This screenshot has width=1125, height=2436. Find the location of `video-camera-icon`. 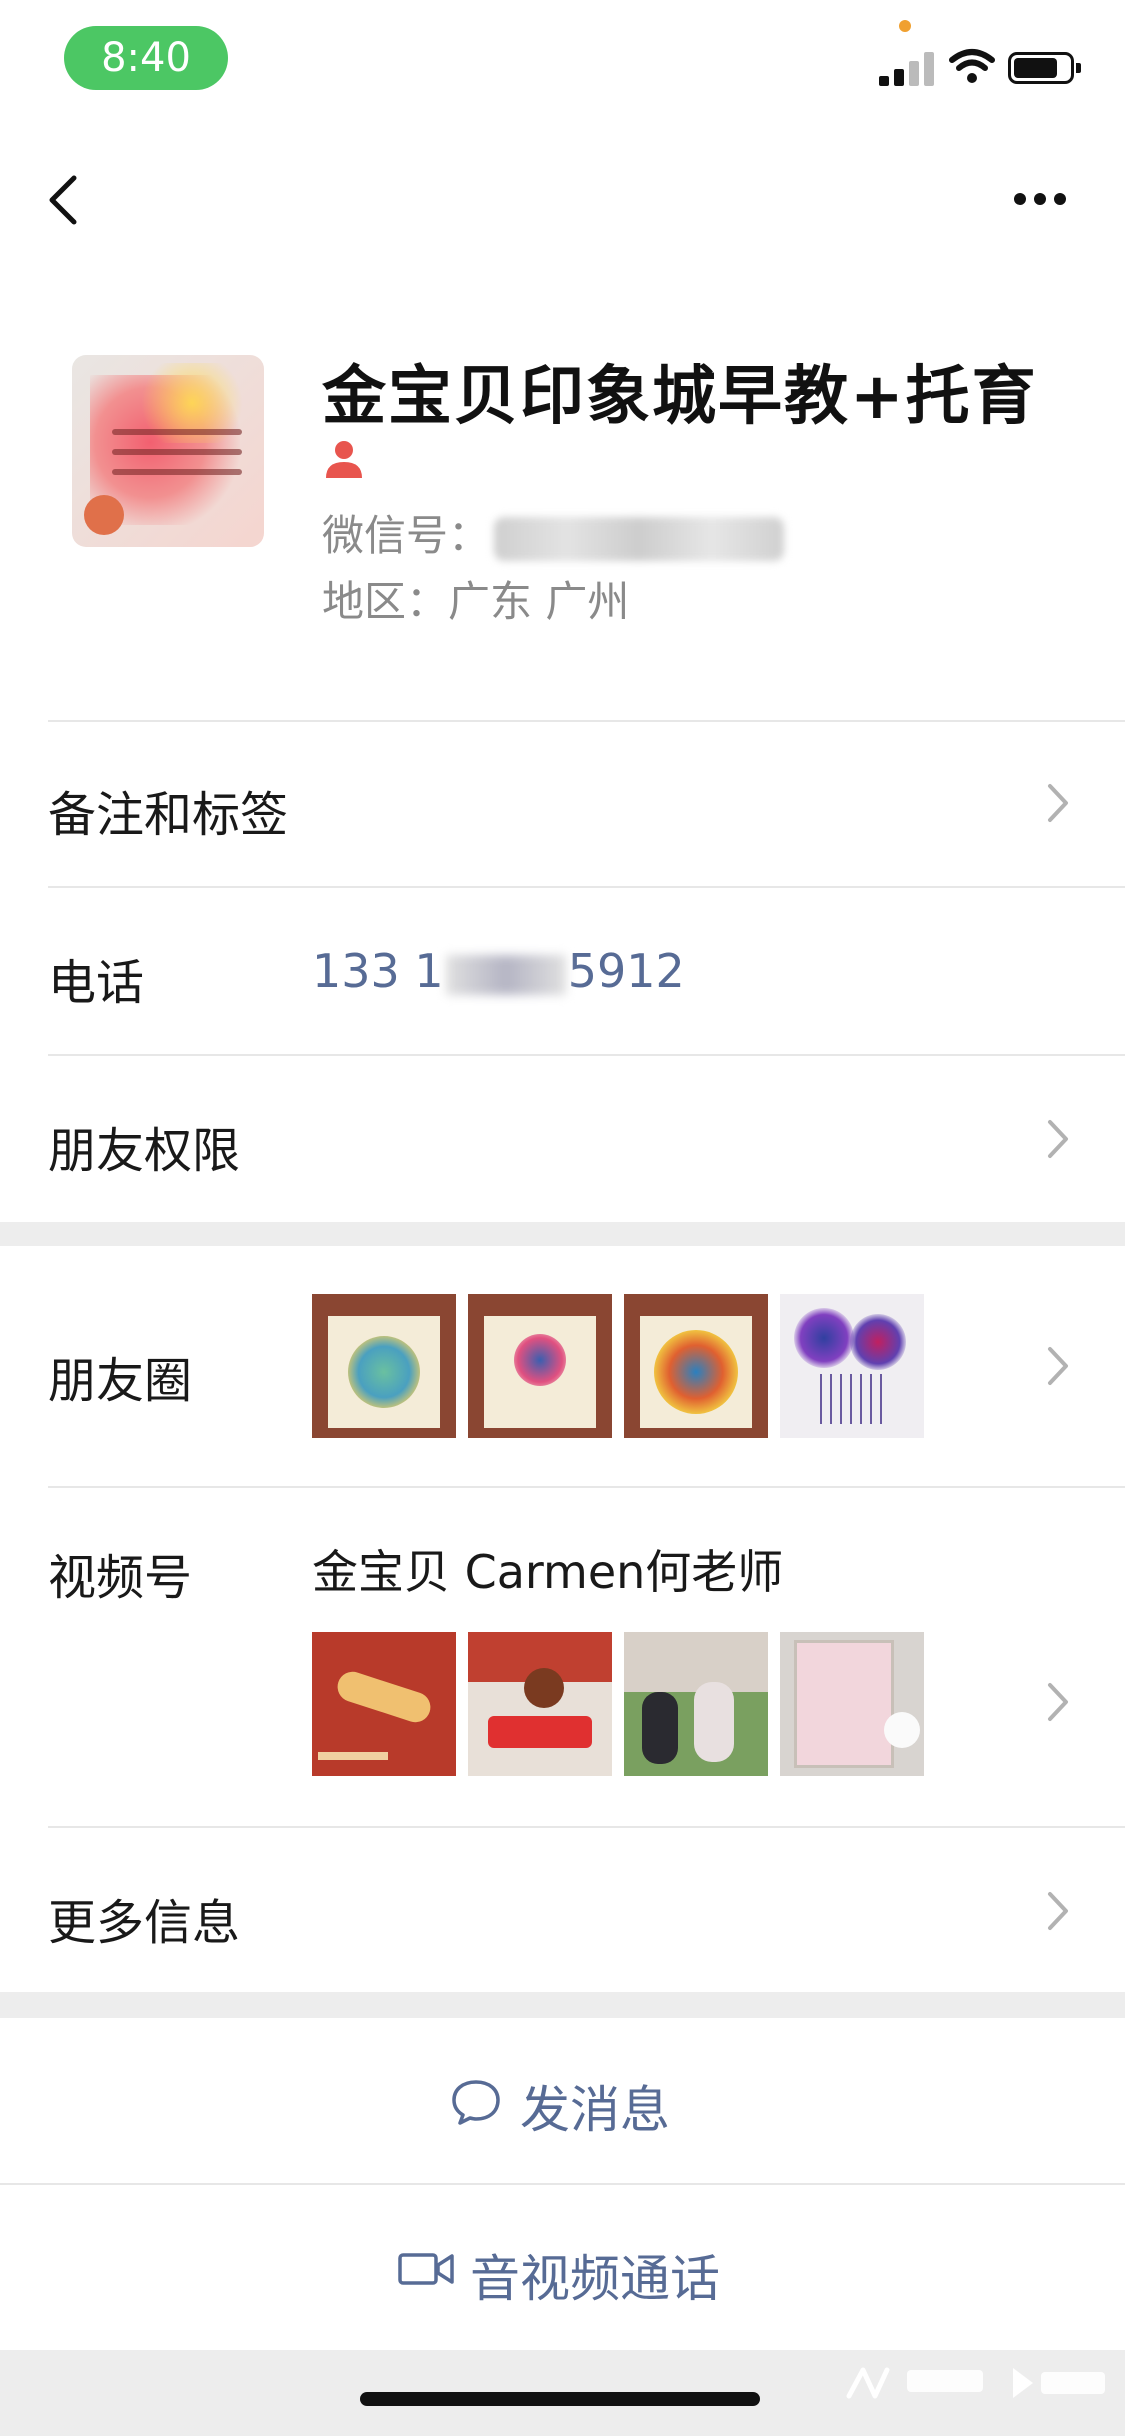

video-camera-icon is located at coordinates (426, 2269).